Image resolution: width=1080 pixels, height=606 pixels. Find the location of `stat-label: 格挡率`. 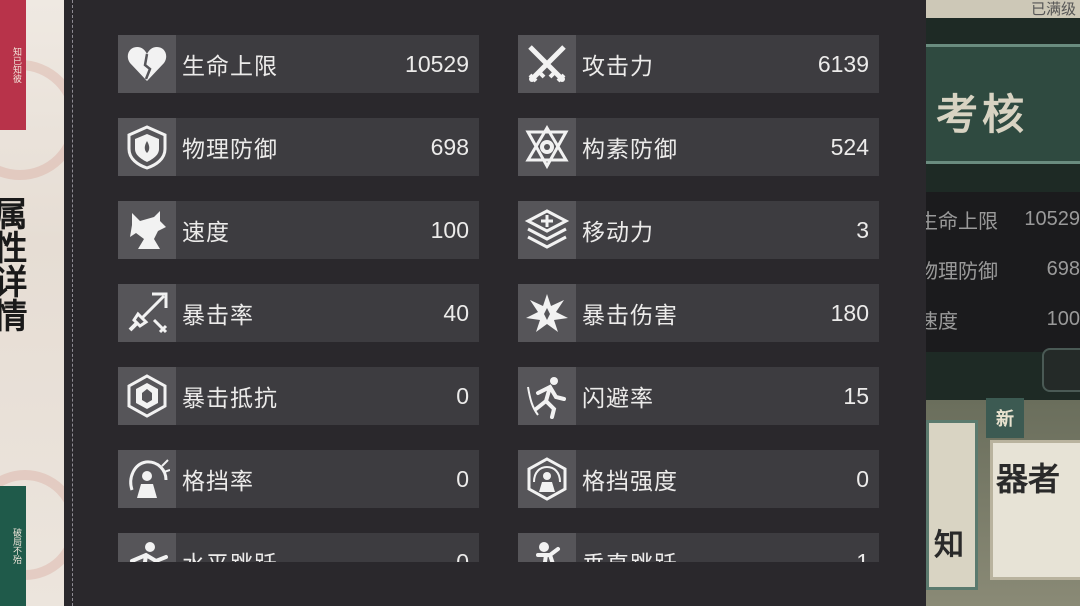

stat-label: 格挡率 is located at coordinates (218, 482).